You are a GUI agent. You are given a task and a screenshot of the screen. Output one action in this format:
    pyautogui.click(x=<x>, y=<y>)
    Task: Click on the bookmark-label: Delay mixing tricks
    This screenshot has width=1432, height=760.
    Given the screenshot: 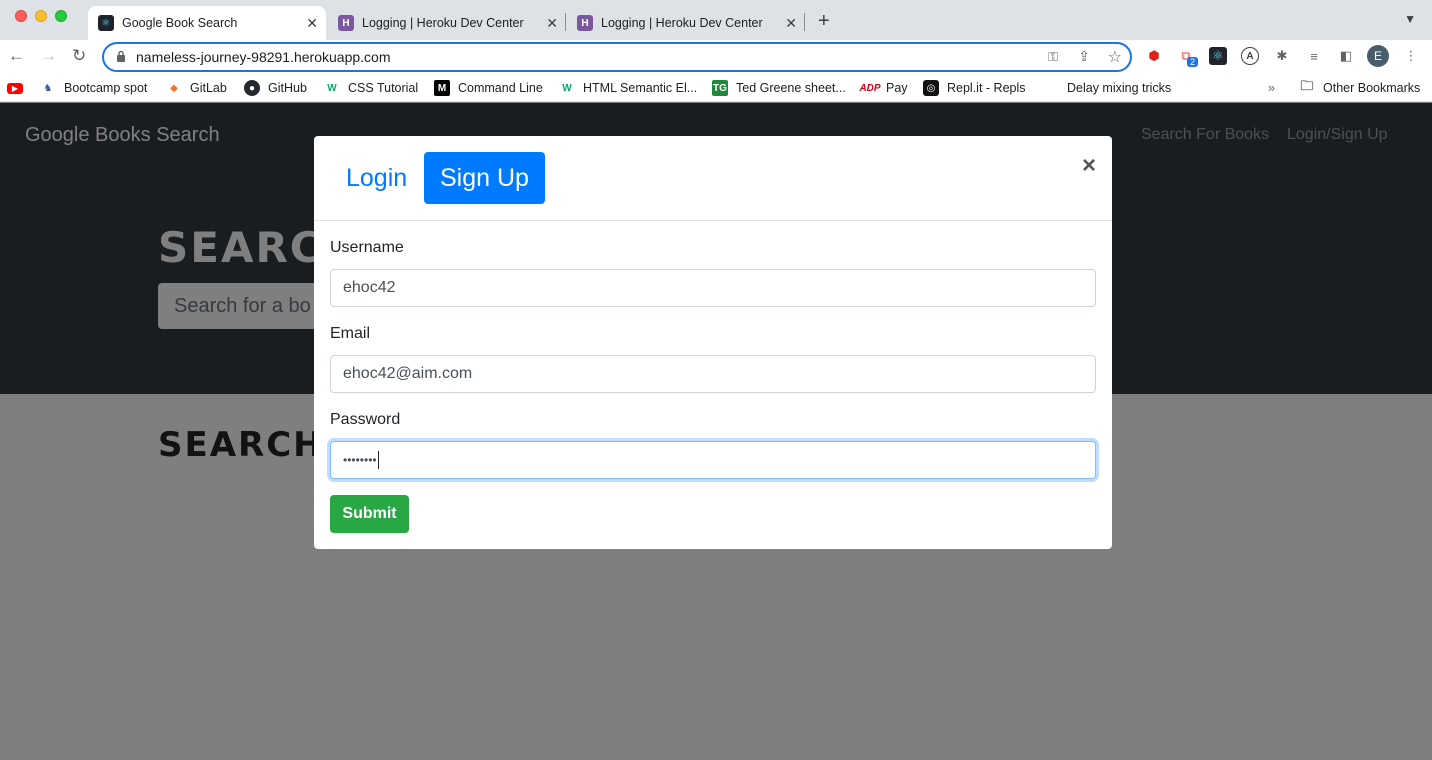 What is the action you would take?
    pyautogui.click(x=1119, y=88)
    